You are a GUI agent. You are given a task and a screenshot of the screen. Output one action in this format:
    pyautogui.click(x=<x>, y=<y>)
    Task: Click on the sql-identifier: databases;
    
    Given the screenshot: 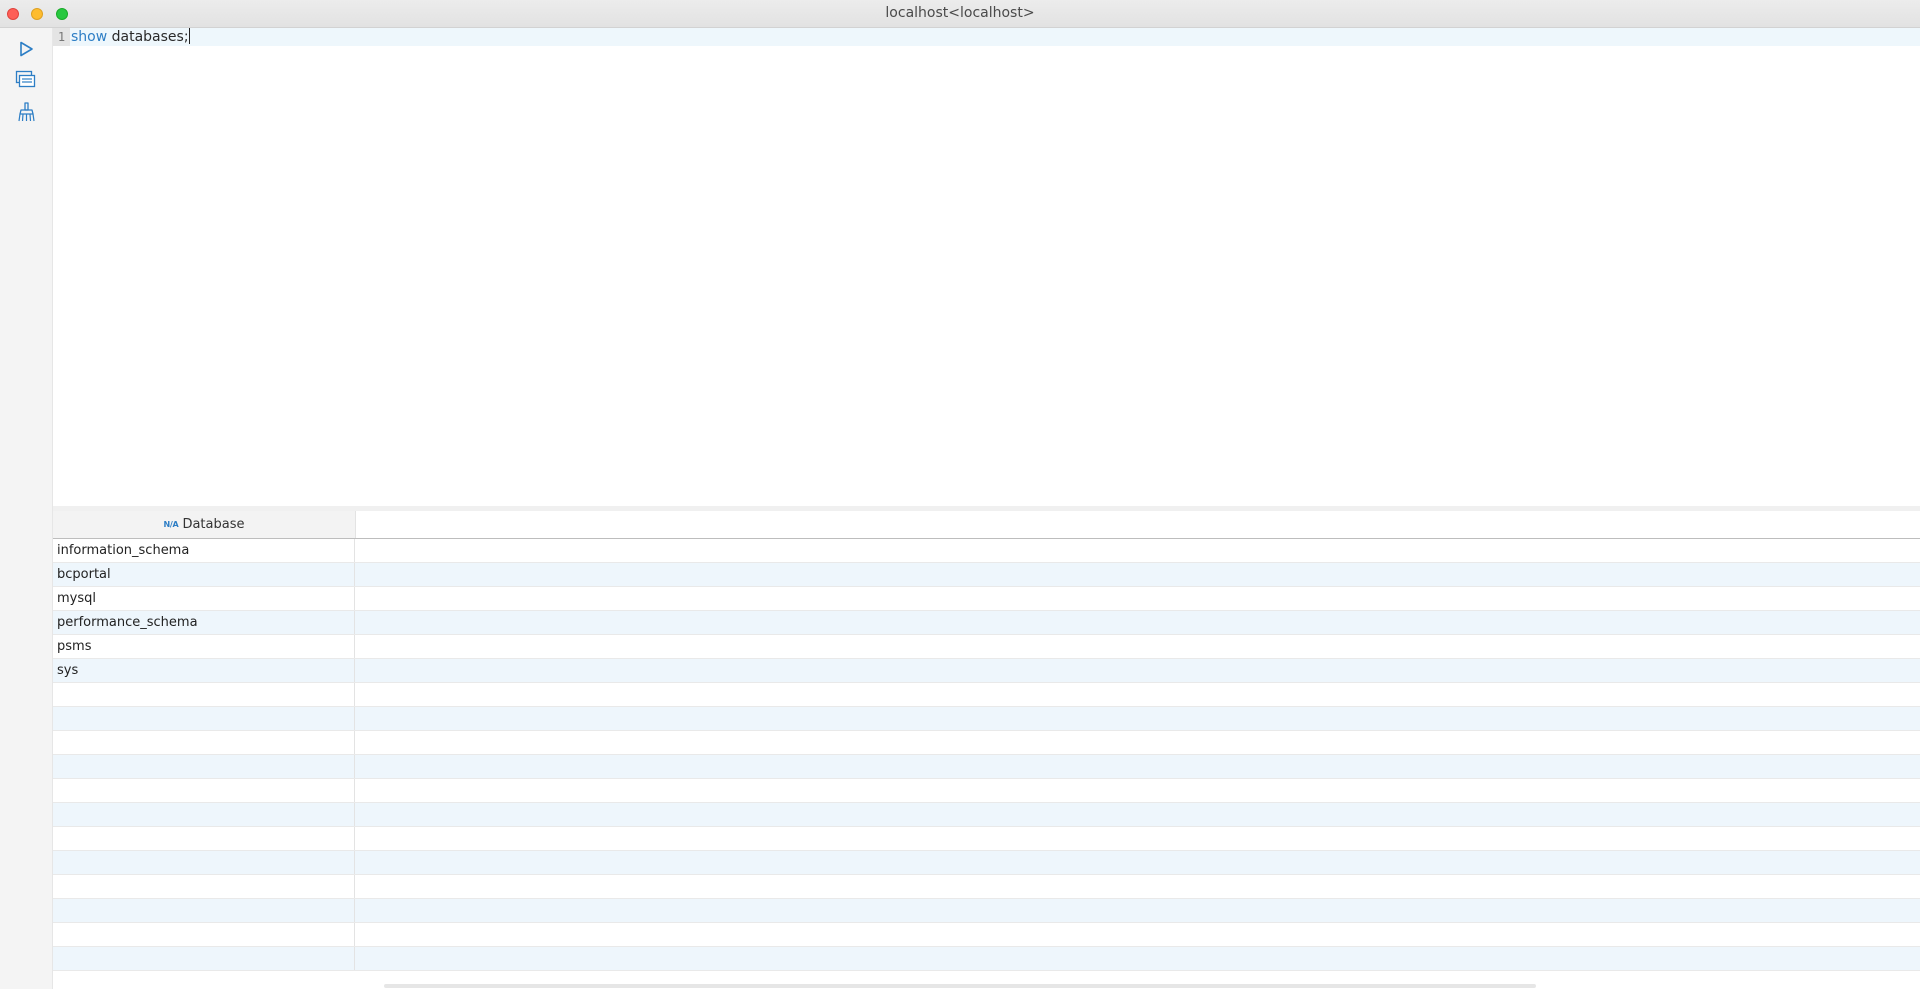 What is the action you would take?
    pyautogui.click(x=150, y=37)
    